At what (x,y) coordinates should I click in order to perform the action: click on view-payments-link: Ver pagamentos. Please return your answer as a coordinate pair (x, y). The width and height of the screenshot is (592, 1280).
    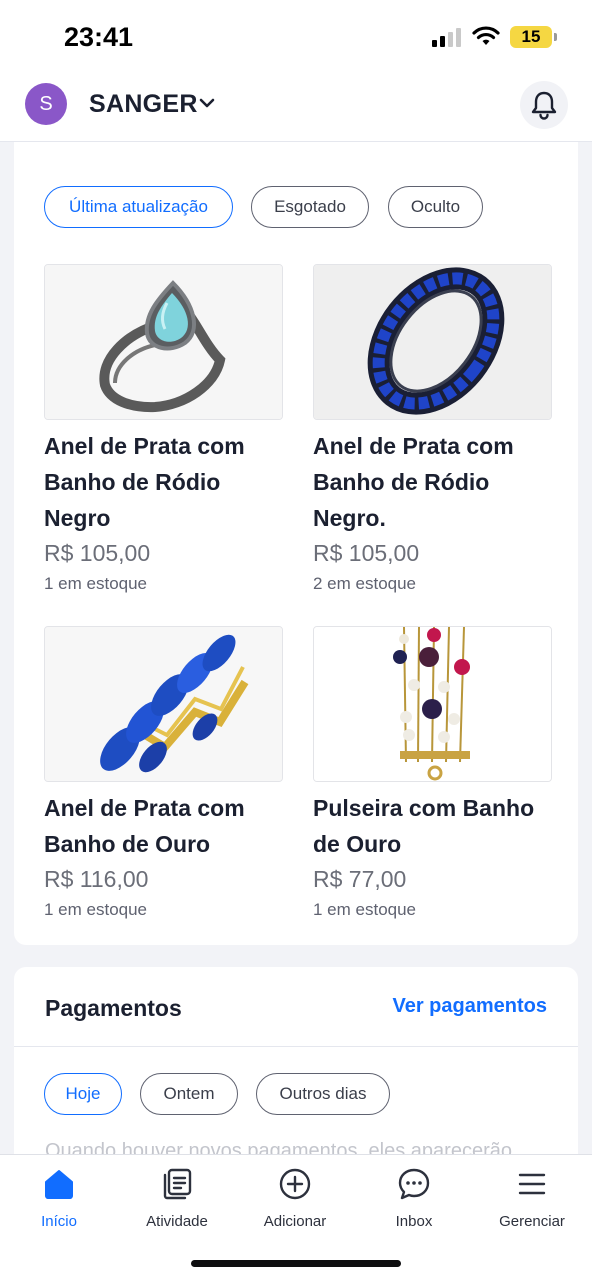
    Looking at the image, I should click on (469, 1006).